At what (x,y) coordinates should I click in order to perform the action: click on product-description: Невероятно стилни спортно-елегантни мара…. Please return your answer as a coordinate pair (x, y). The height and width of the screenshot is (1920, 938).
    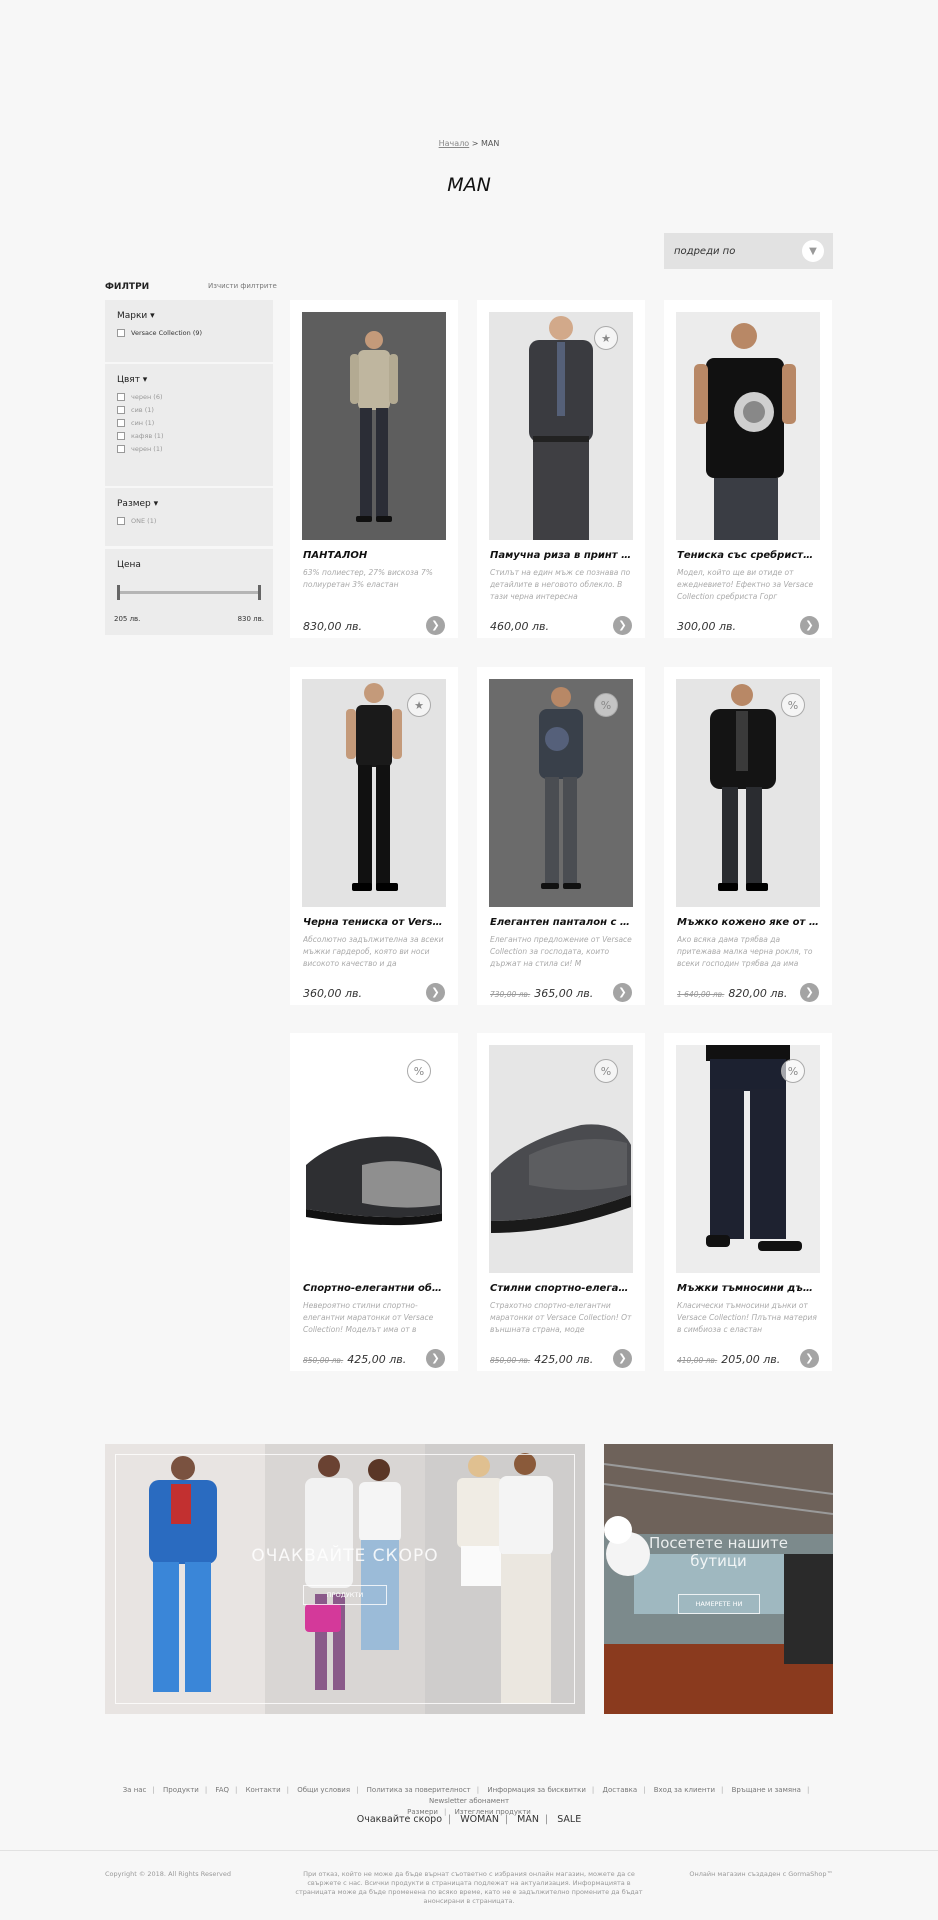
    Looking at the image, I should click on (368, 1317).